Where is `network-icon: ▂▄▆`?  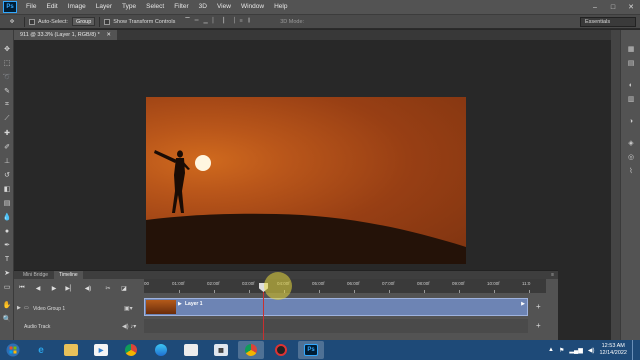 network-icon: ▂▄▆ is located at coordinates (575, 350).